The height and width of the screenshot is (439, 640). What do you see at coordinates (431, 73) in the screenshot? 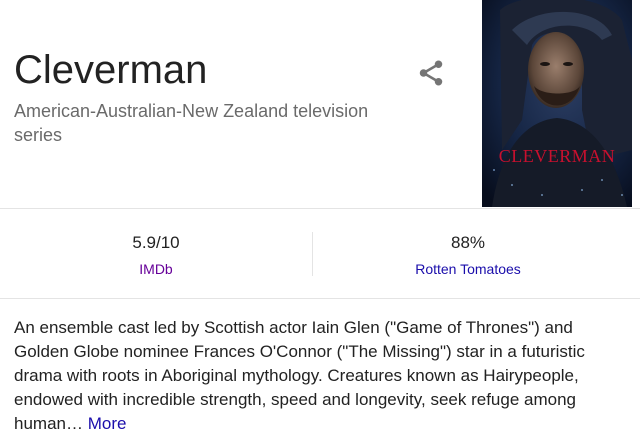
I see `share-icon` at bounding box center [431, 73].